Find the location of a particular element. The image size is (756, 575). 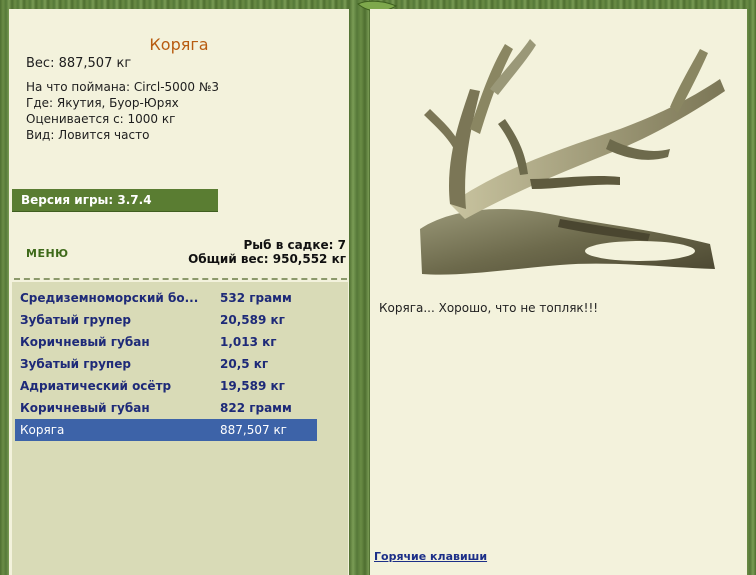

catch-list-item: Зубатый групер 20,5 кг is located at coordinates (166, 364).